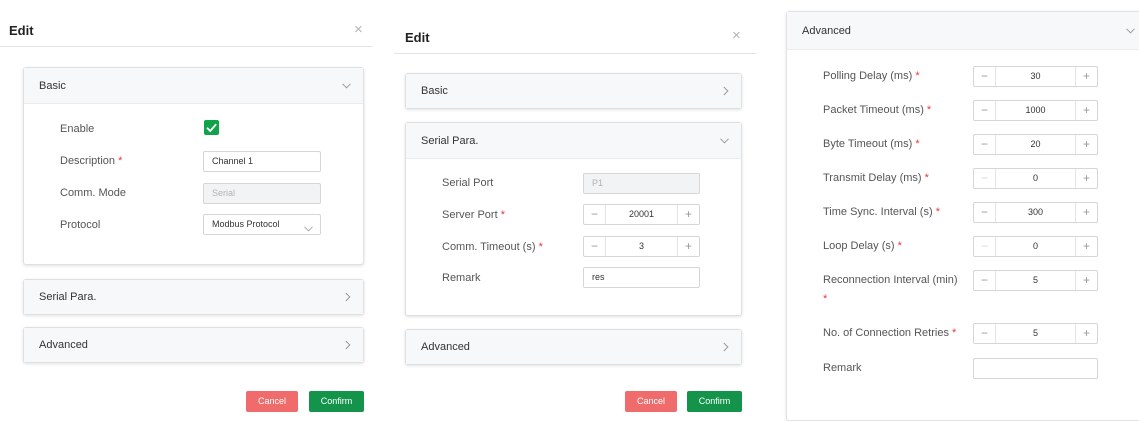 The height and width of the screenshot is (421, 1139). Describe the element at coordinates (573, 141) in the screenshot. I see `serial-para-section-header: Serial Para.` at that location.